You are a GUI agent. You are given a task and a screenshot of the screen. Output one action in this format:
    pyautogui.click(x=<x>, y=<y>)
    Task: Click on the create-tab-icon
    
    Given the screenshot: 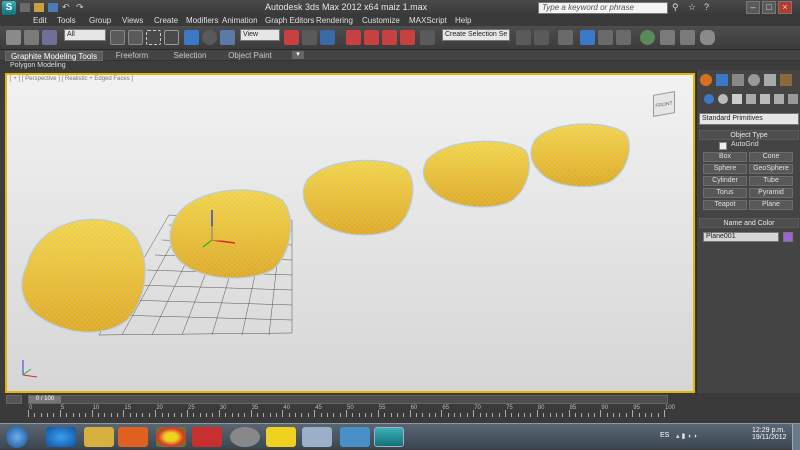 What is the action you would take?
    pyautogui.click(x=706, y=80)
    